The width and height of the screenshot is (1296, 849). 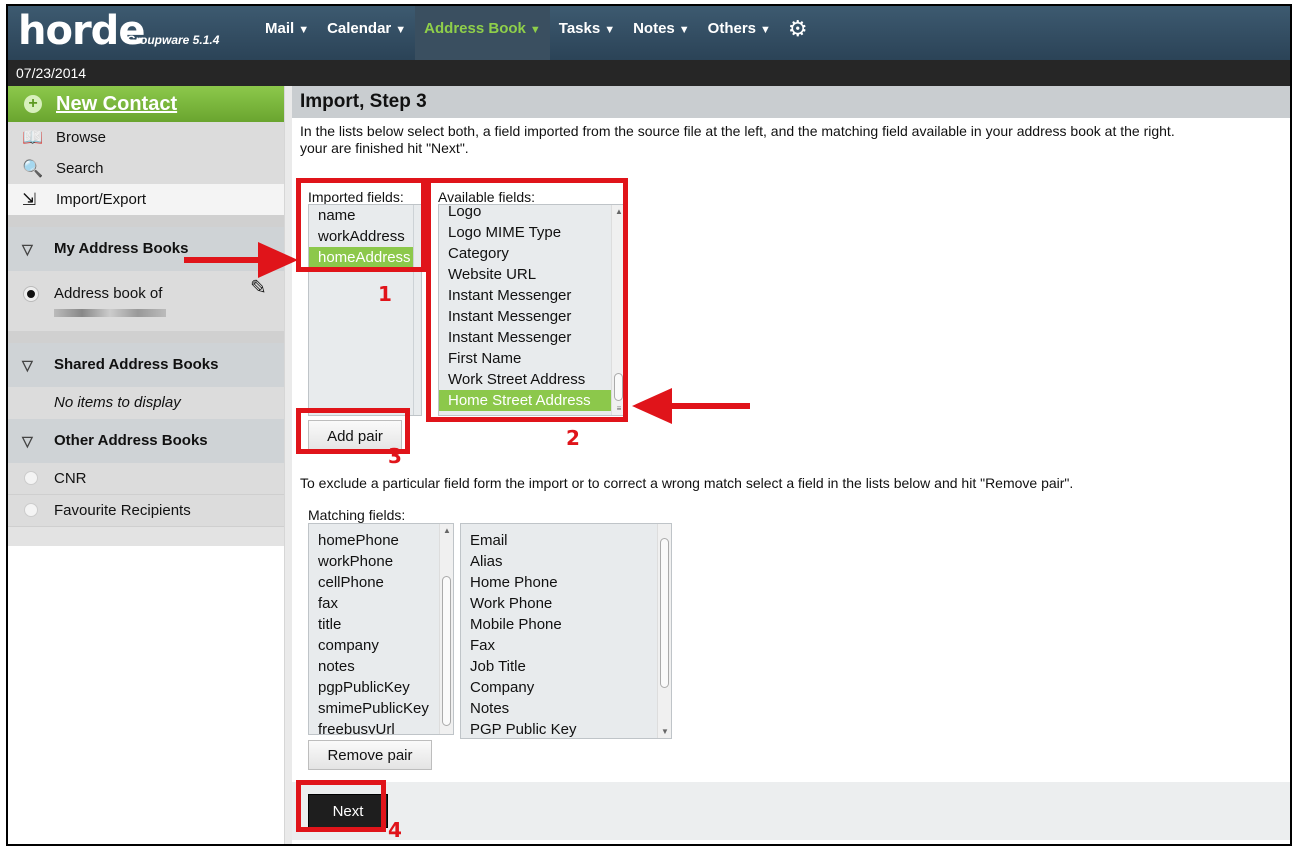 I want to click on annotation-arrow-right, so click(x=241, y=260).